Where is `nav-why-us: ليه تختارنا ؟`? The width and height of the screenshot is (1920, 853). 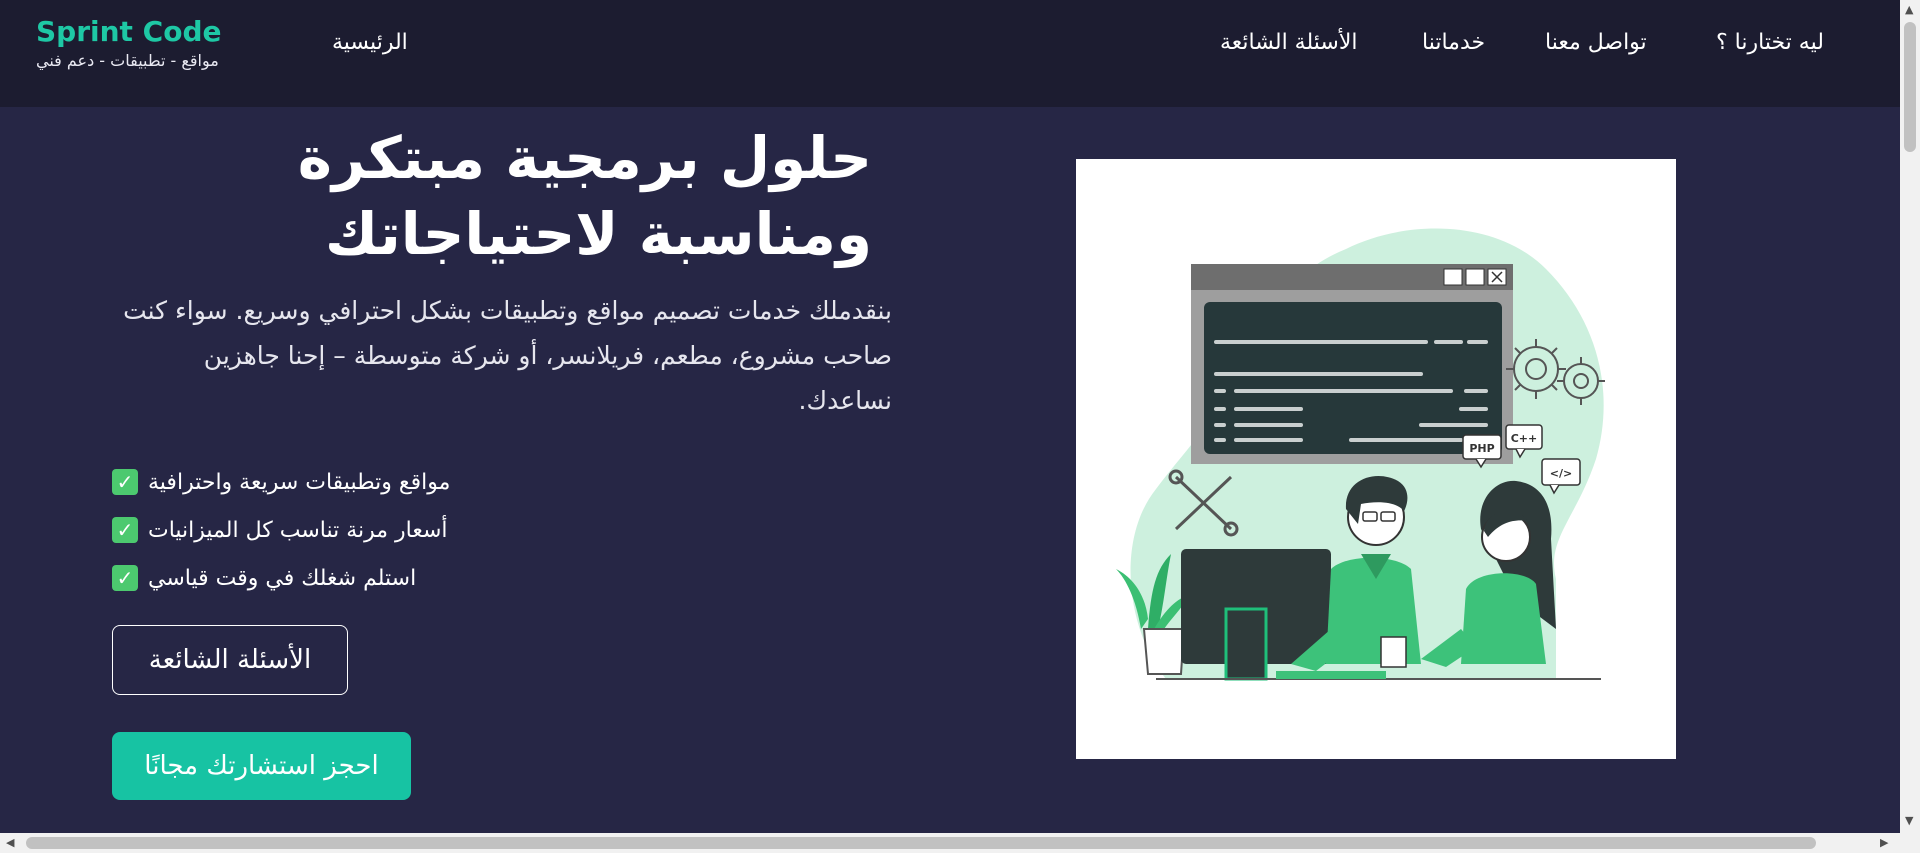
nav-why-us: ليه تختارنا ؟ is located at coordinates (1770, 43).